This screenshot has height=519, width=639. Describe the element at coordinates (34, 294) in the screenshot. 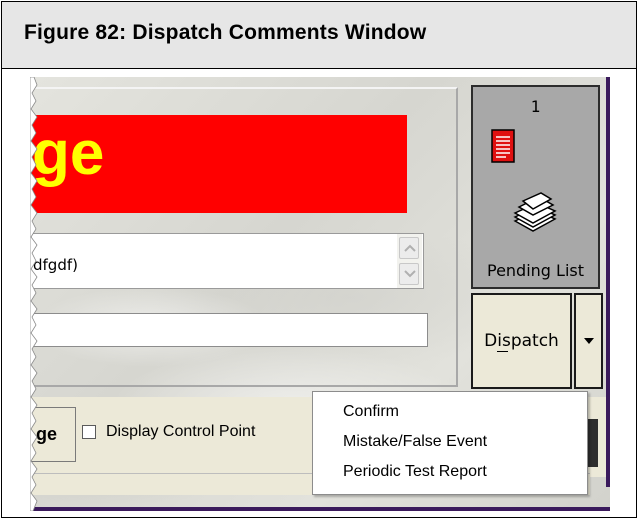

I see `torn-edge` at that location.